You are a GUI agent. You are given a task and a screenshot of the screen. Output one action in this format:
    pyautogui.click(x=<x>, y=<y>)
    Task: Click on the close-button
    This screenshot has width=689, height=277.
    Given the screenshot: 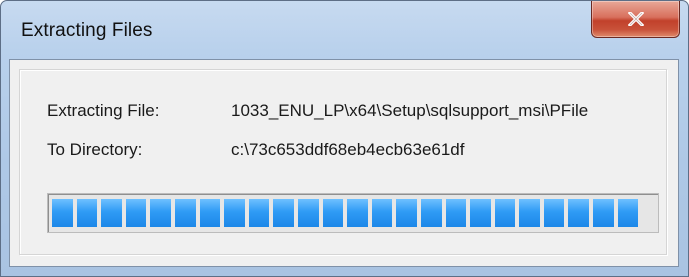 What is the action you would take?
    pyautogui.click(x=635, y=19)
    